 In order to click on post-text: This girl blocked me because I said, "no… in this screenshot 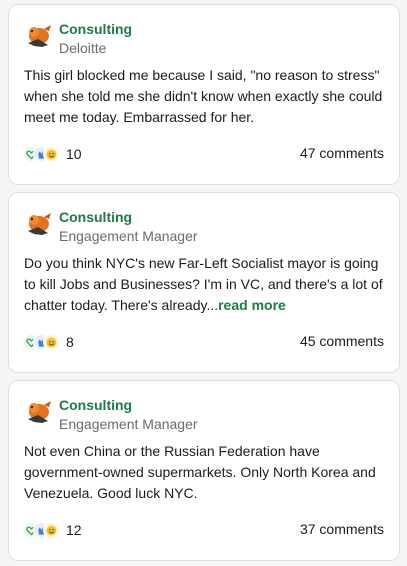, I will do `click(203, 96)`.